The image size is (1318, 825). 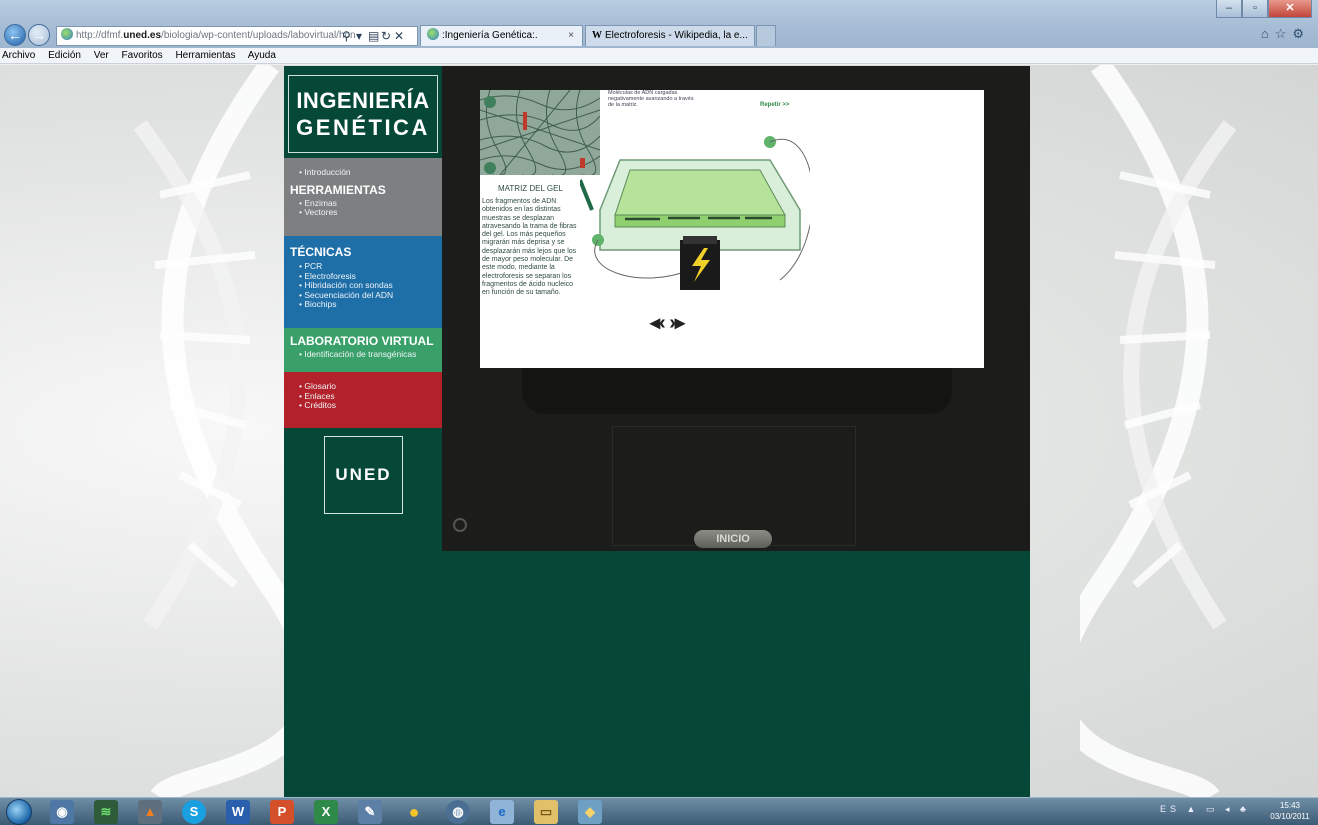 What do you see at coordinates (142, 55) in the screenshot?
I see `menu-favoritos: Favoritos` at bounding box center [142, 55].